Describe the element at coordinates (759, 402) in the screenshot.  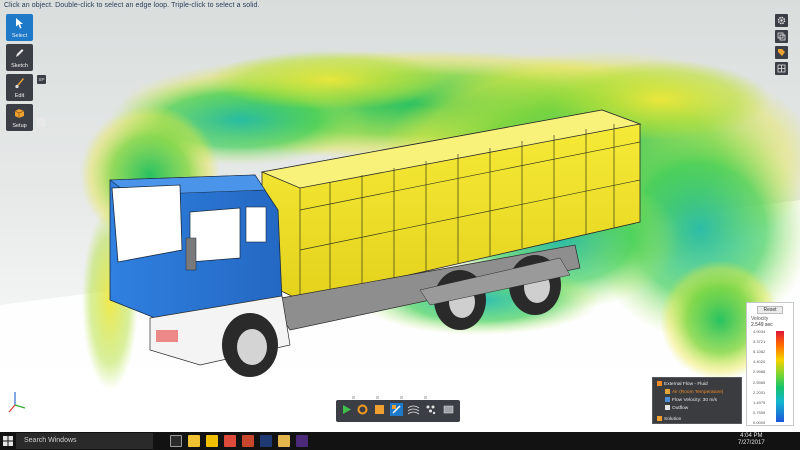
I see `legend-tick: 1.4975` at that location.